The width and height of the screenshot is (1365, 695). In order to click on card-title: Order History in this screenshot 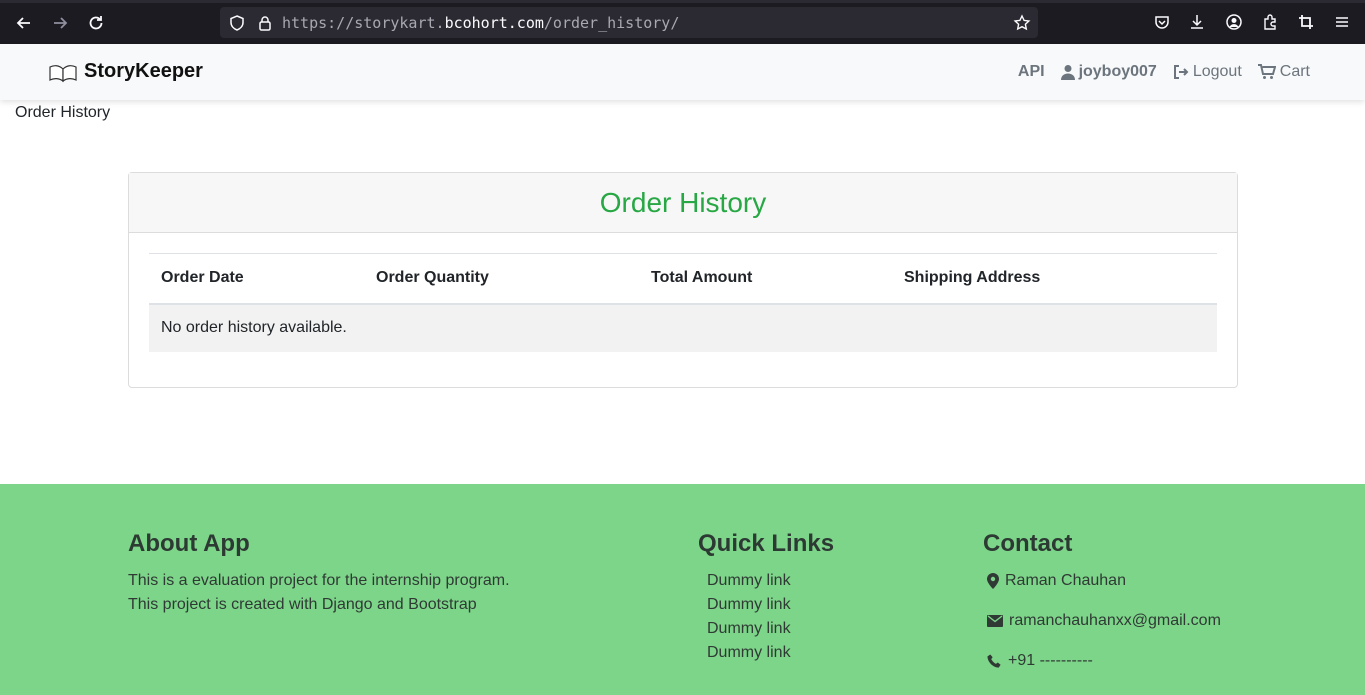, I will do `click(683, 202)`.